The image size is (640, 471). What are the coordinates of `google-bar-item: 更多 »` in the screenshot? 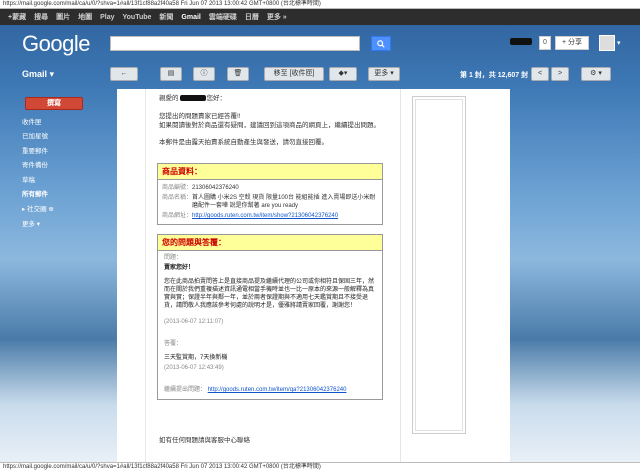 It's located at (277, 17).